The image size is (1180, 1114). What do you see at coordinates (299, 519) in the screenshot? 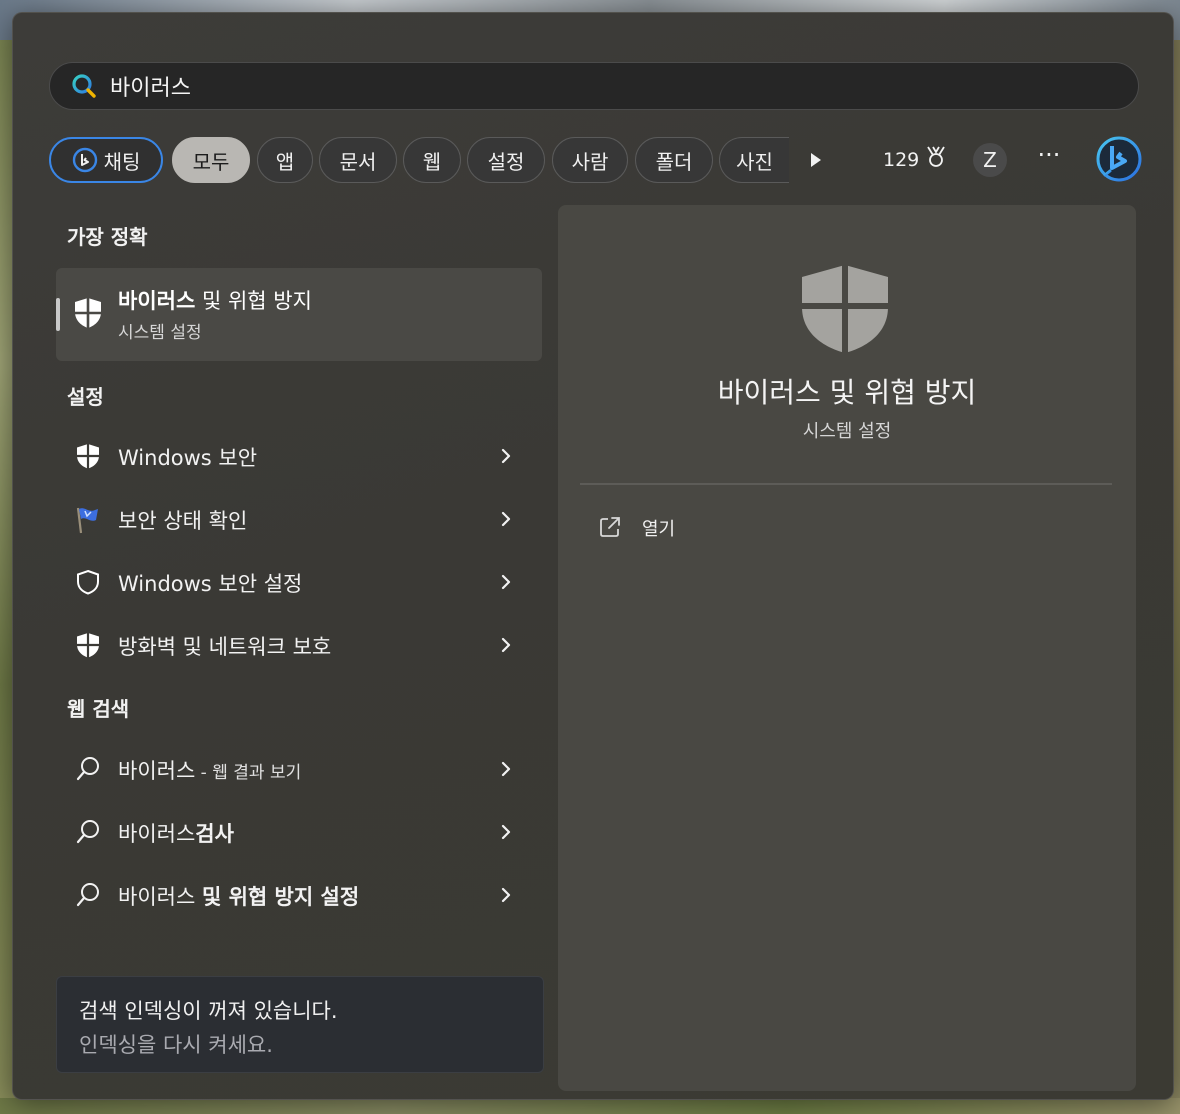
I see `settings-item-security-status: 보안 상태 확인` at bounding box center [299, 519].